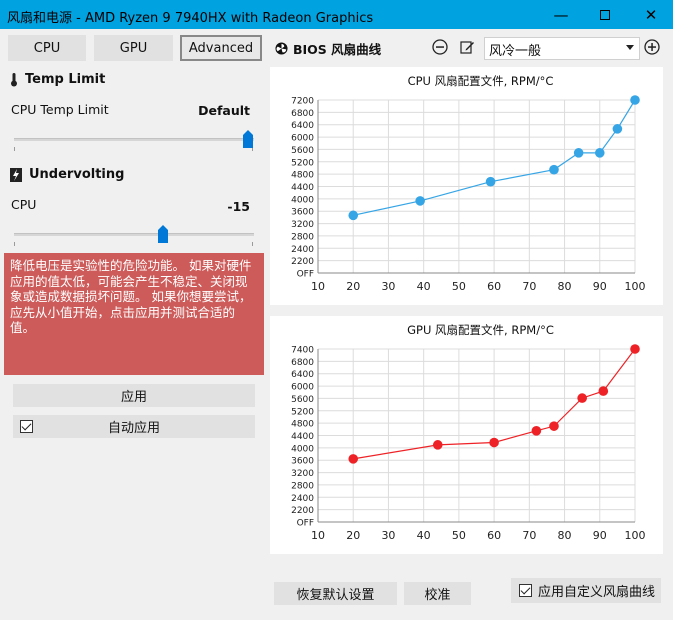 Image resolution: width=673 pixels, height=620 pixels. I want to click on undervolting-heading: Undervolting, so click(67, 174).